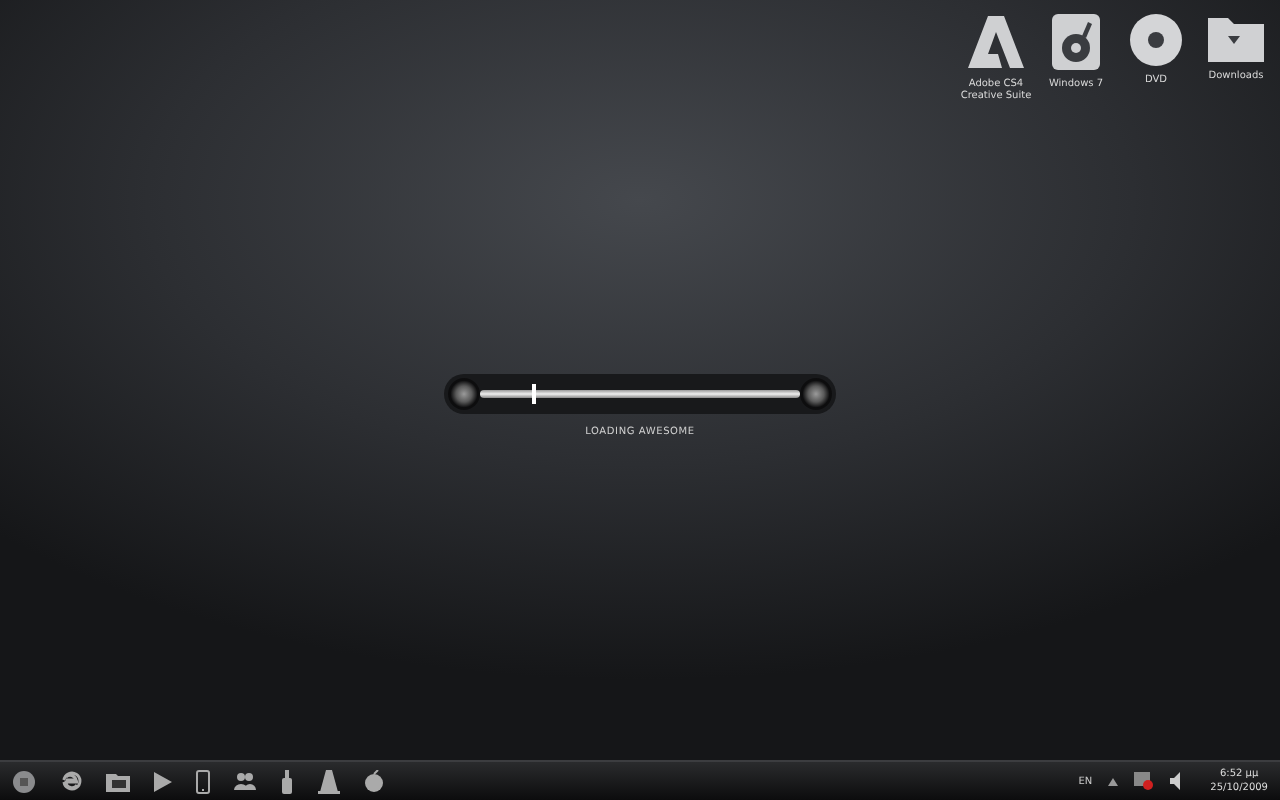 The height and width of the screenshot is (800, 1280). Describe the element at coordinates (163, 781) in the screenshot. I see `play-icon` at that location.